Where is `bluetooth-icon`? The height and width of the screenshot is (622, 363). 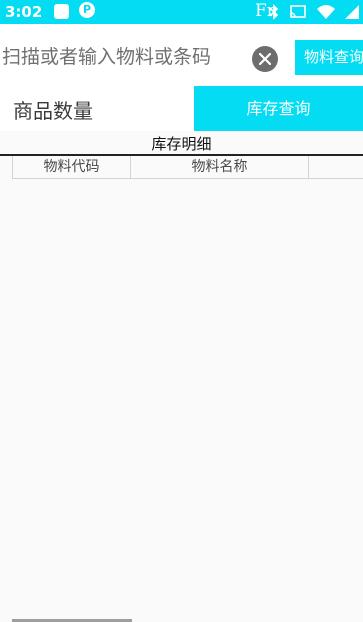 bluetooth-icon is located at coordinates (273, 12).